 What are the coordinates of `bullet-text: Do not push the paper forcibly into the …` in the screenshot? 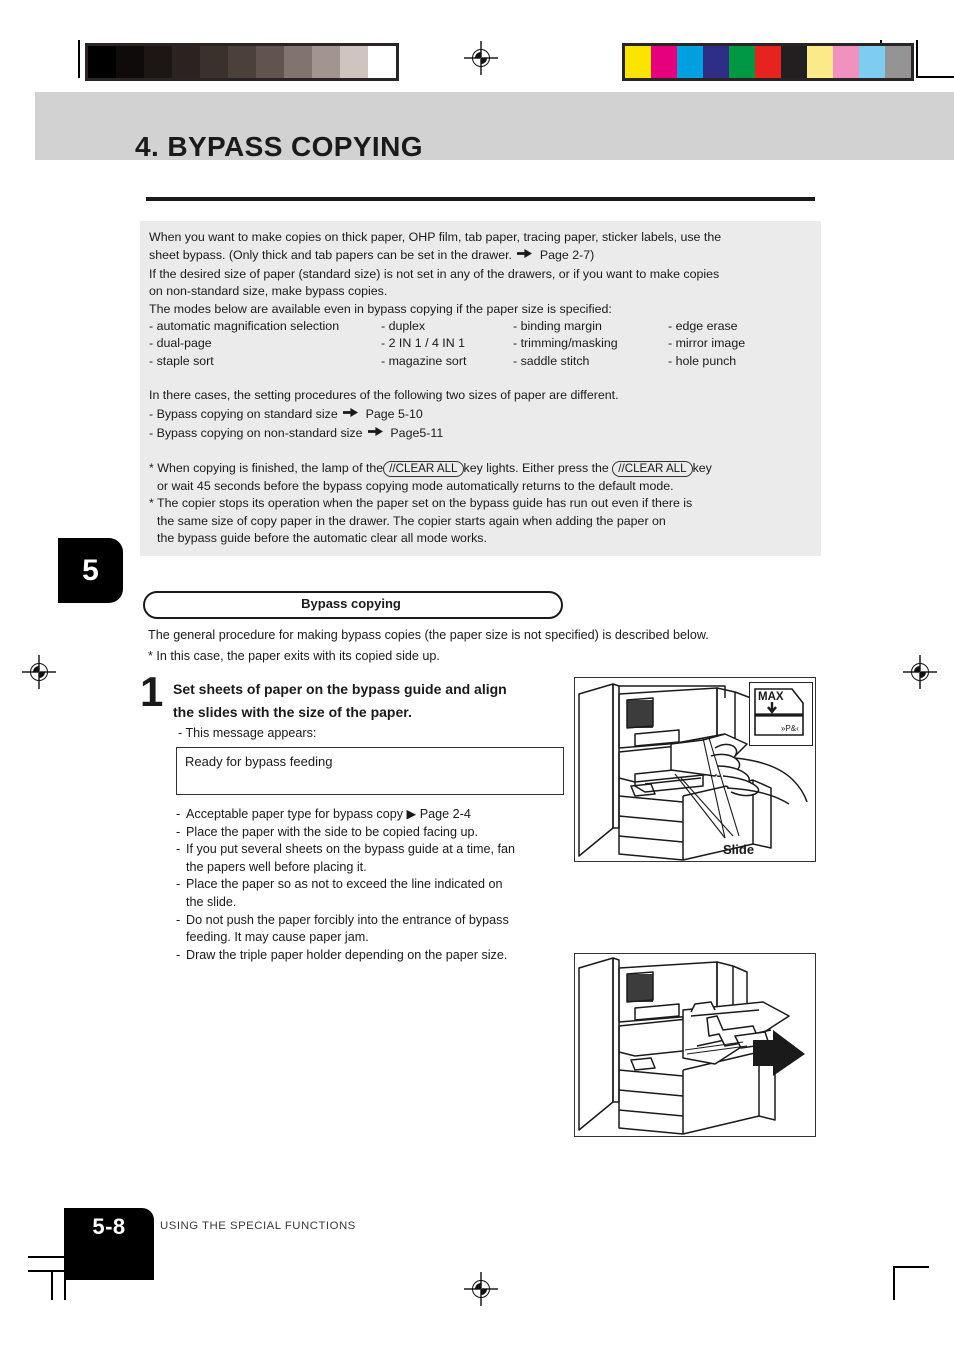 It's located at (347, 919).